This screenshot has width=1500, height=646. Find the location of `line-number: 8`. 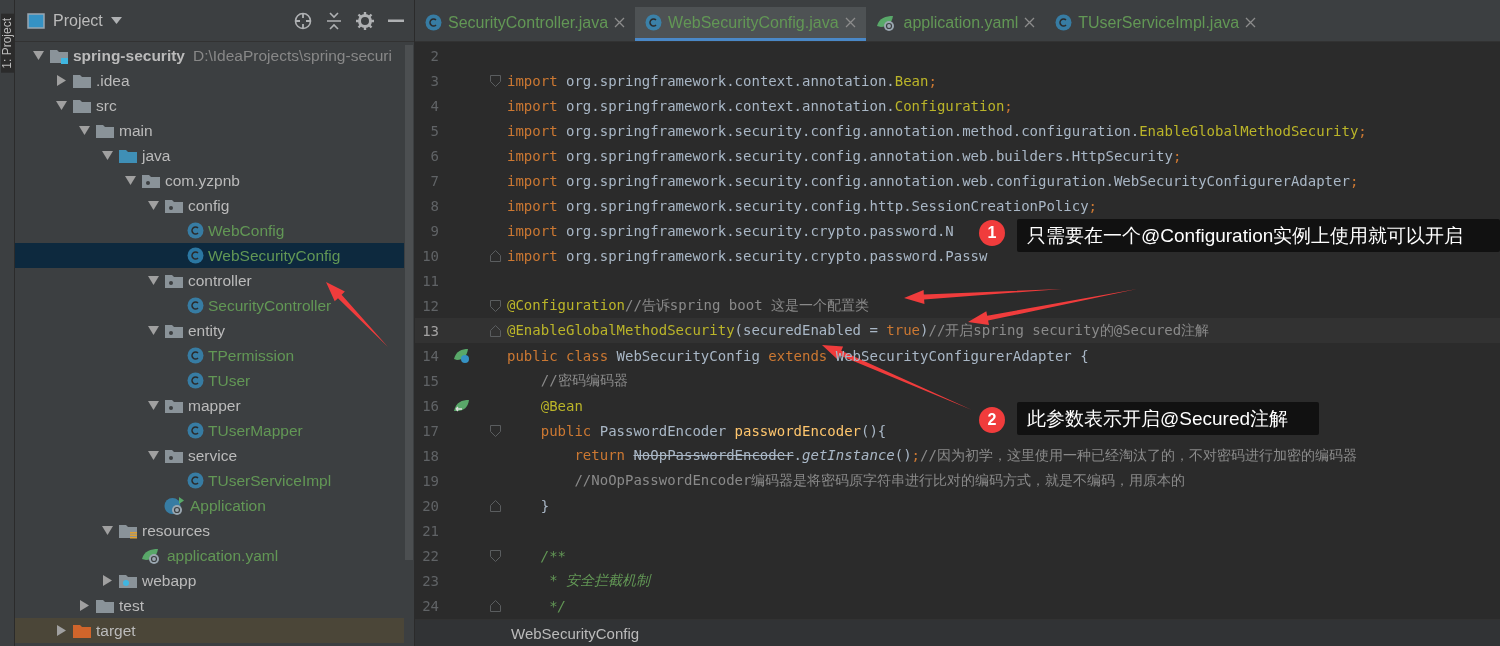

line-number: 8 is located at coordinates (434, 205).